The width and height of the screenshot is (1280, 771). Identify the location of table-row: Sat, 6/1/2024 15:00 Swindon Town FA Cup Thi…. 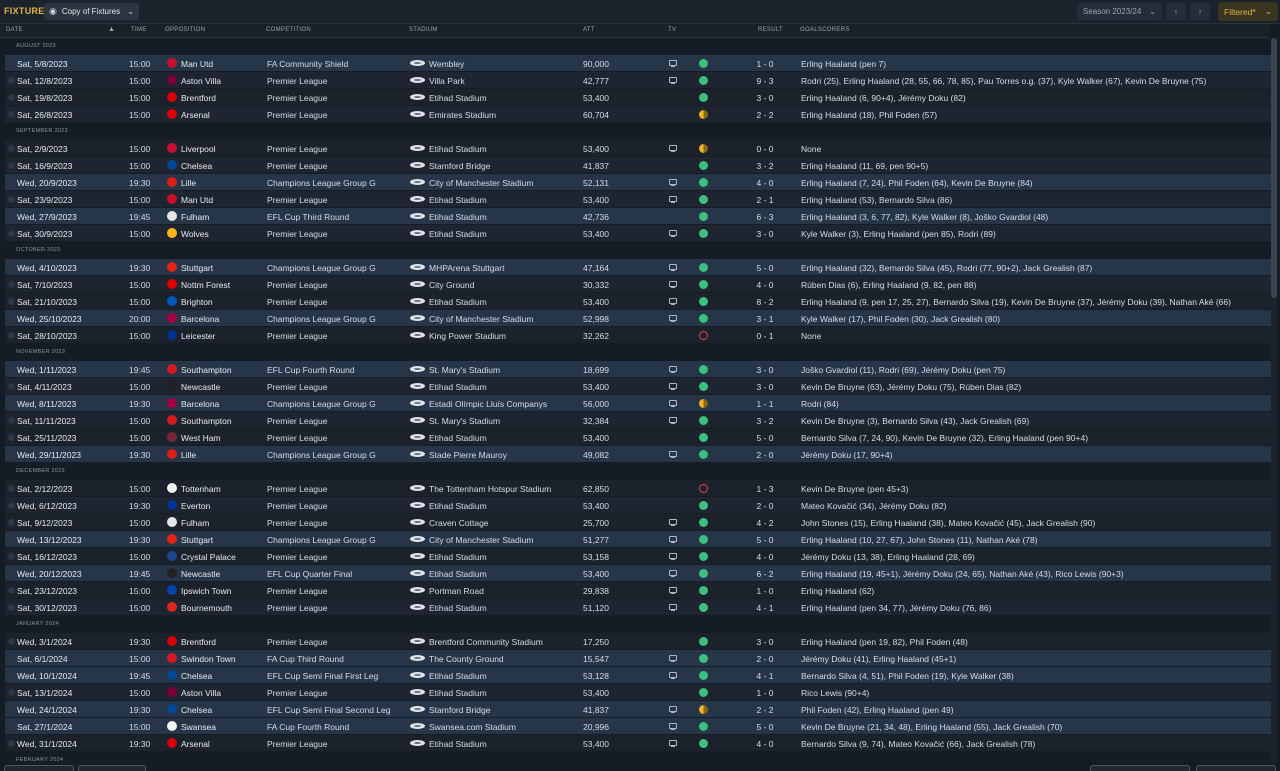
(638, 658).